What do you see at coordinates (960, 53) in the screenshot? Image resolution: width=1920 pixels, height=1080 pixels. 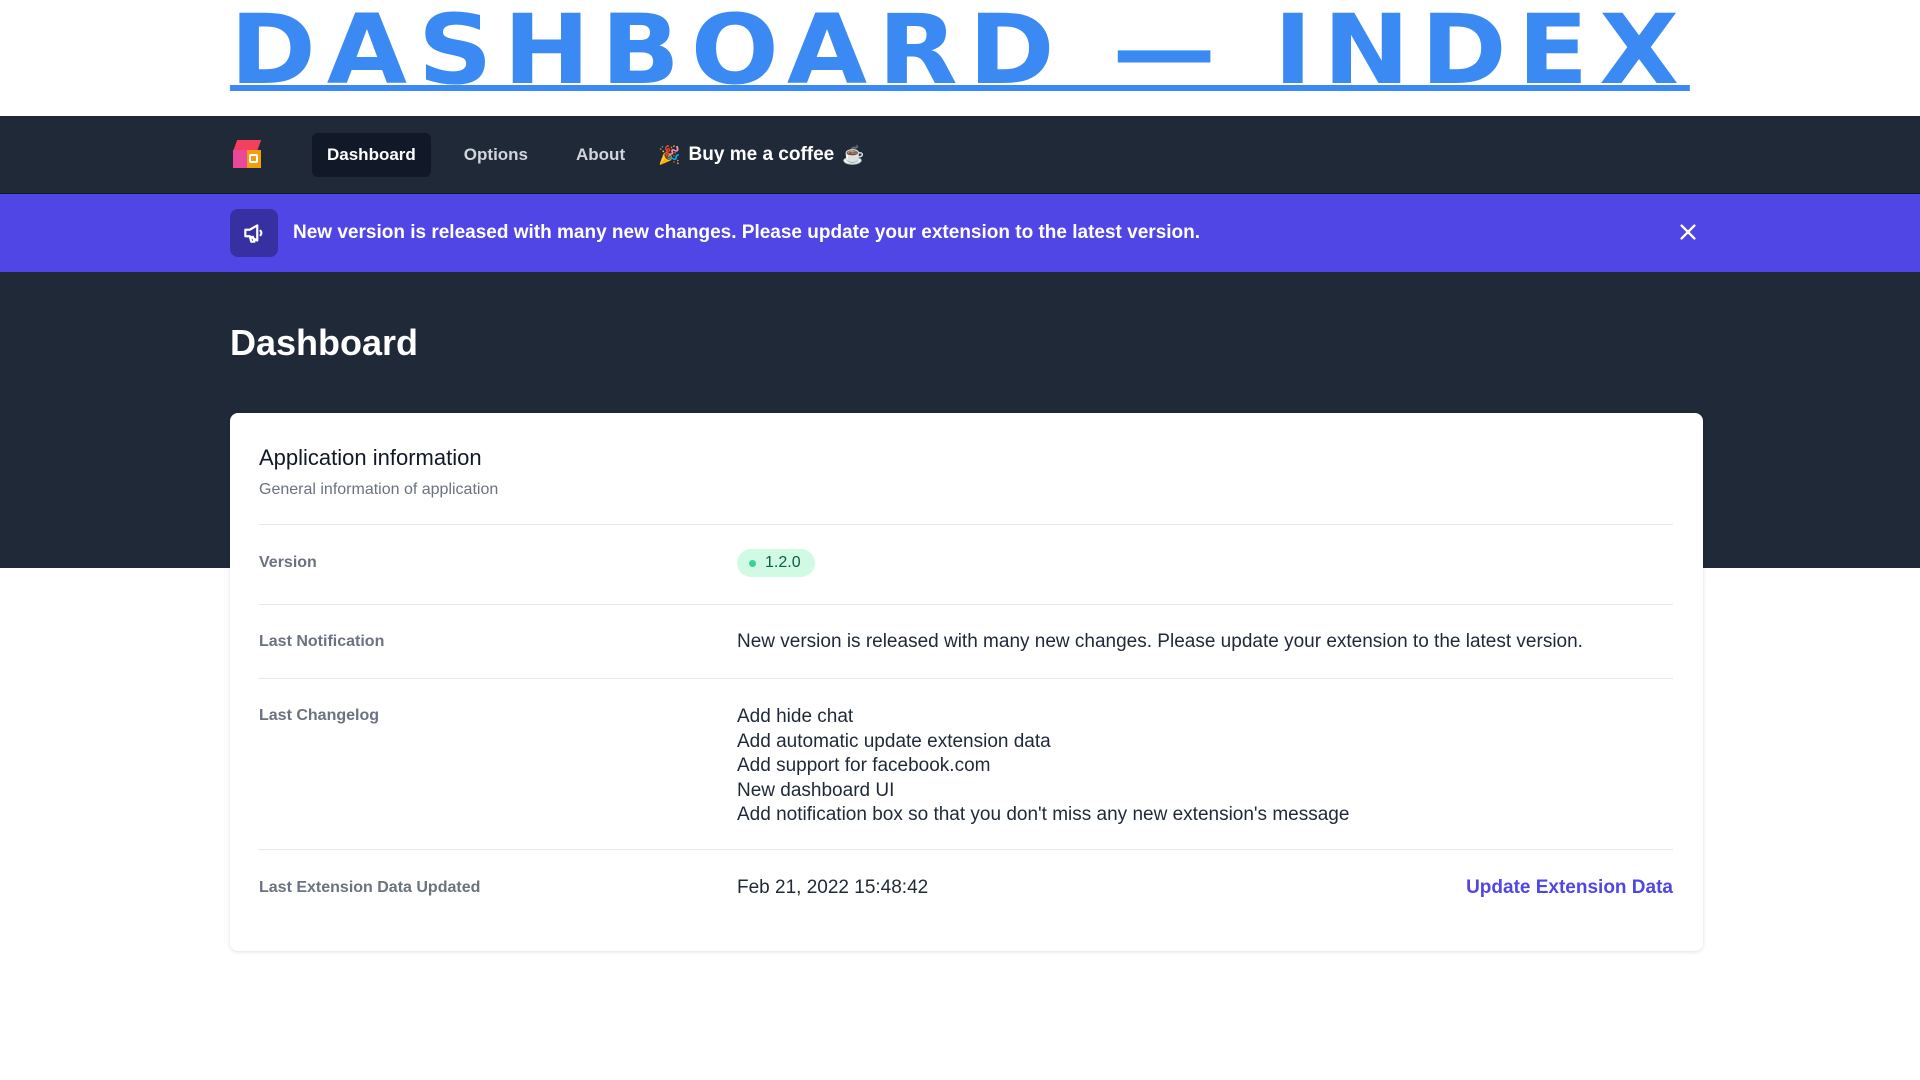 I see `banner-title-text: DASHBOARD — INDEX` at bounding box center [960, 53].